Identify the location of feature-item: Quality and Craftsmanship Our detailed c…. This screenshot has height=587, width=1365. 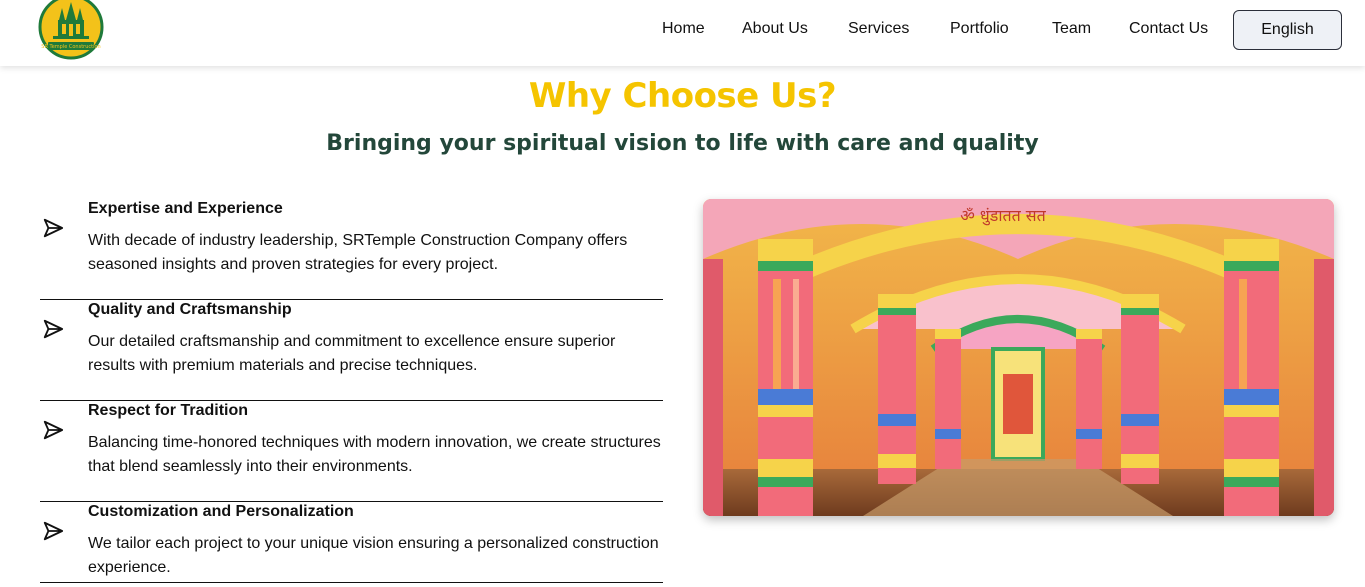
(351, 350).